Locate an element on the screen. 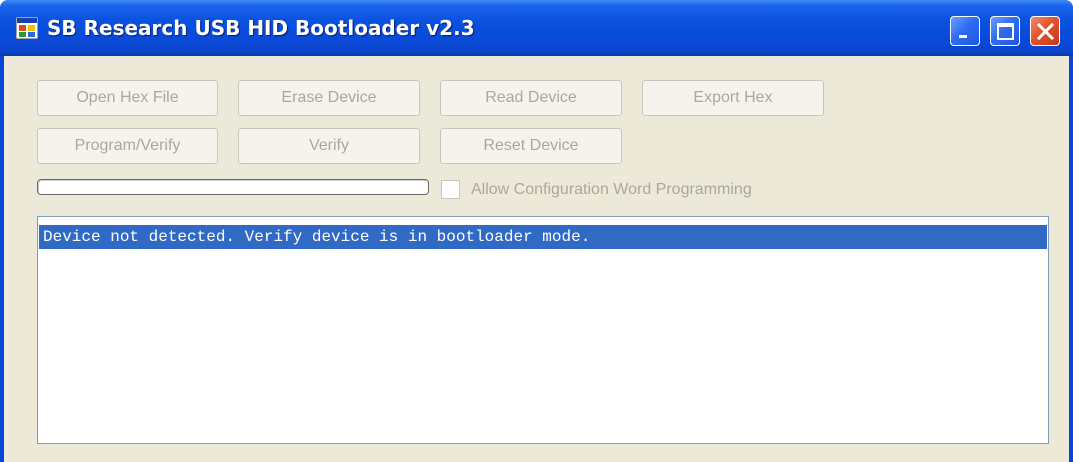 Image resolution: width=1073 pixels, height=462 pixels. close-icon is located at coordinates (1045, 31).